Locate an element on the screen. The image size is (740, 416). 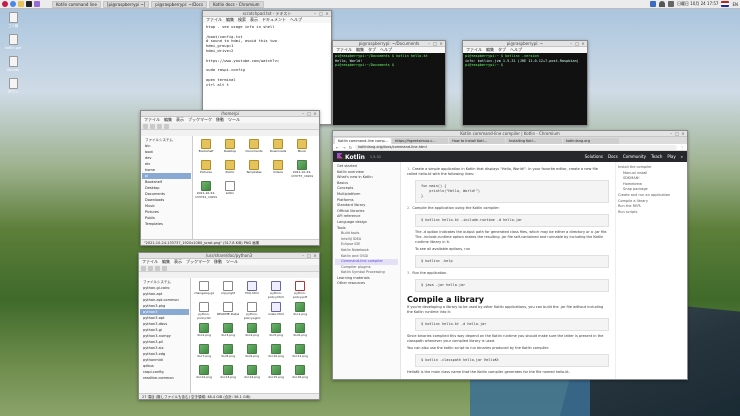
file-item: Documents is located at coordinates (254, 148).